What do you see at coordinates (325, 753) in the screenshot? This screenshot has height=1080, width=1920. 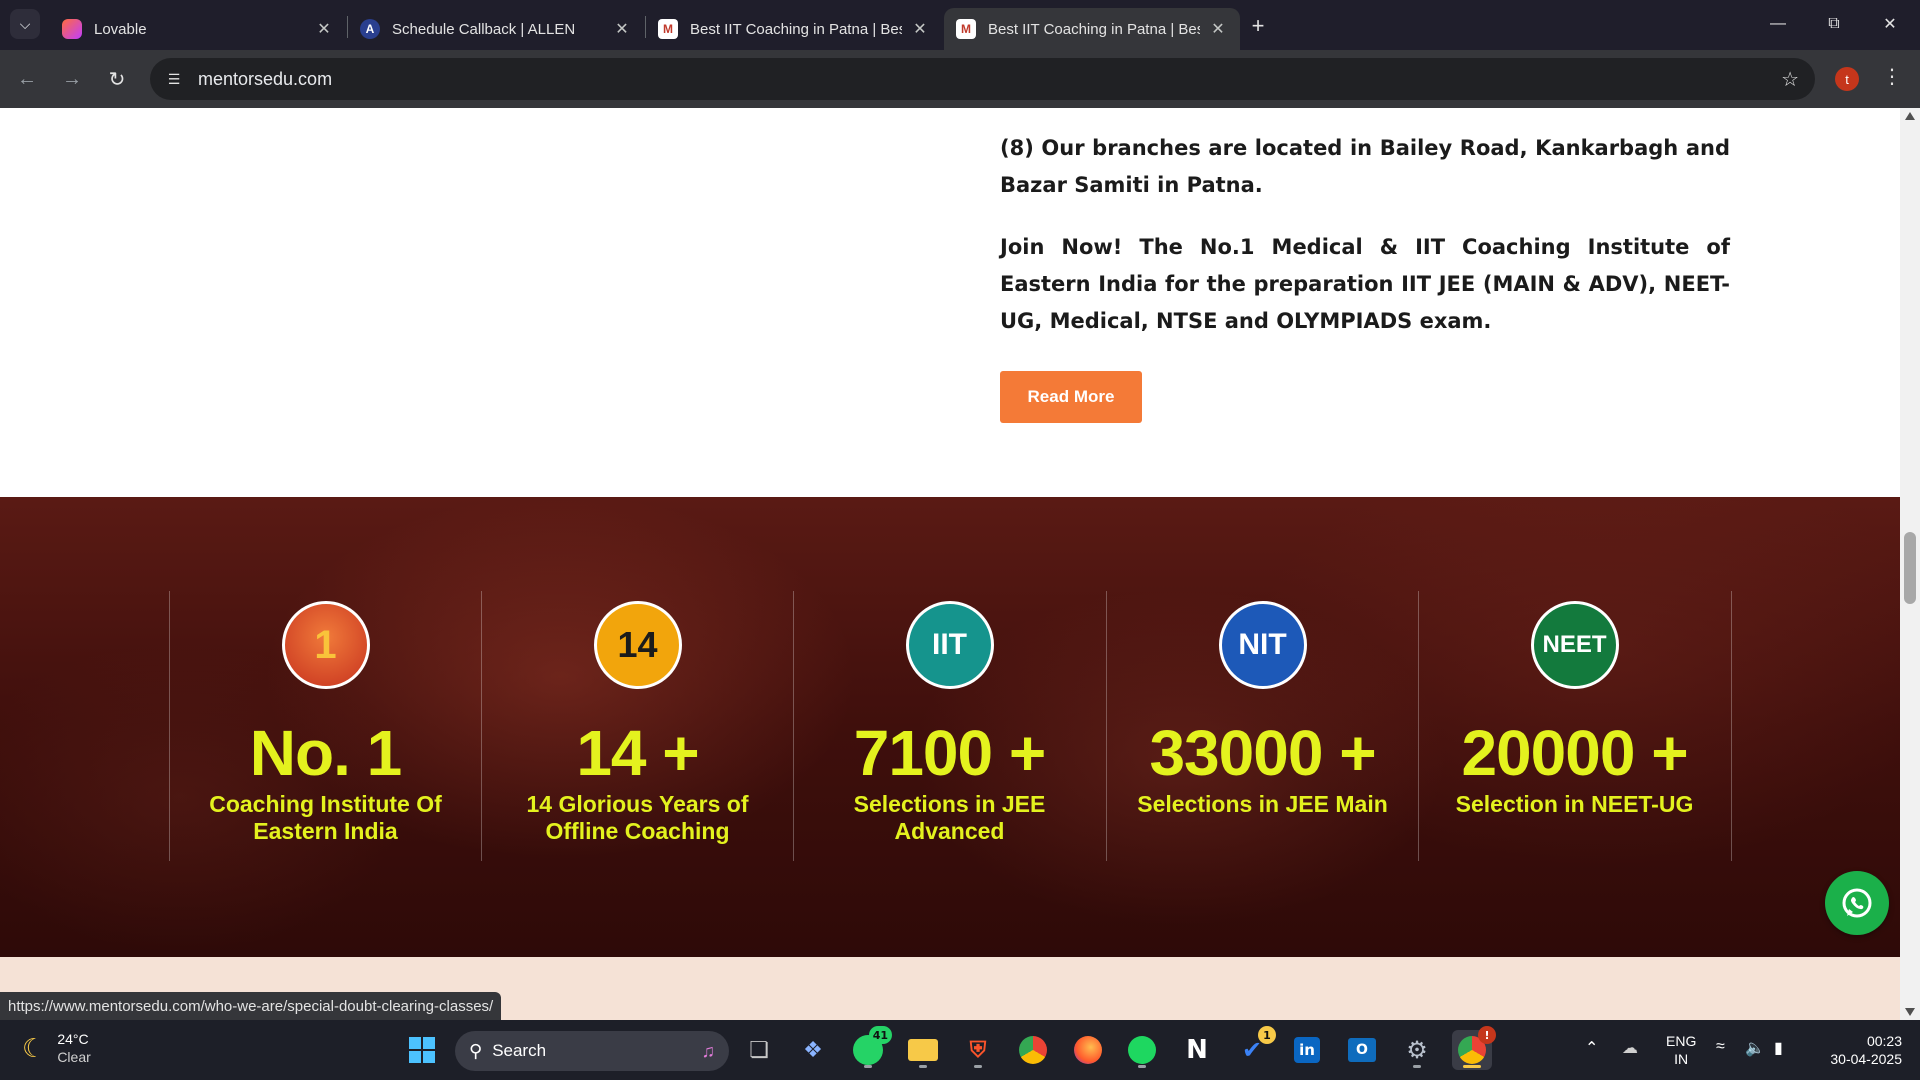 I see `stat-number: No. 1` at bounding box center [325, 753].